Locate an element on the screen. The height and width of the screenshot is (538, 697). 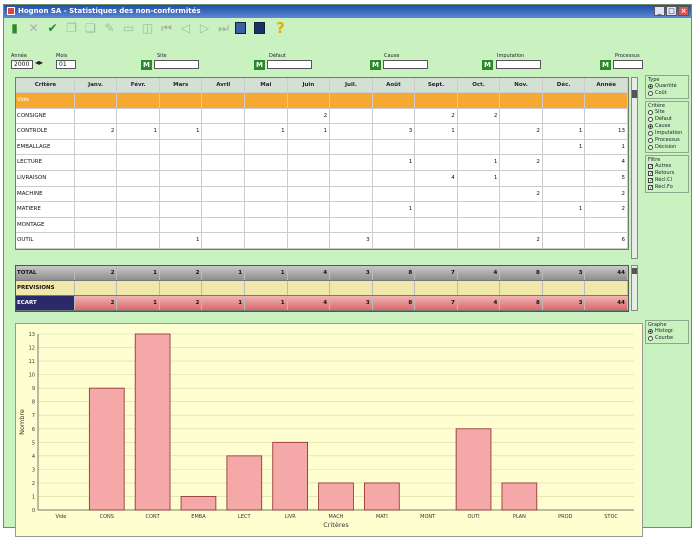
imputation-search-button: M is located at coordinates (487, 65).